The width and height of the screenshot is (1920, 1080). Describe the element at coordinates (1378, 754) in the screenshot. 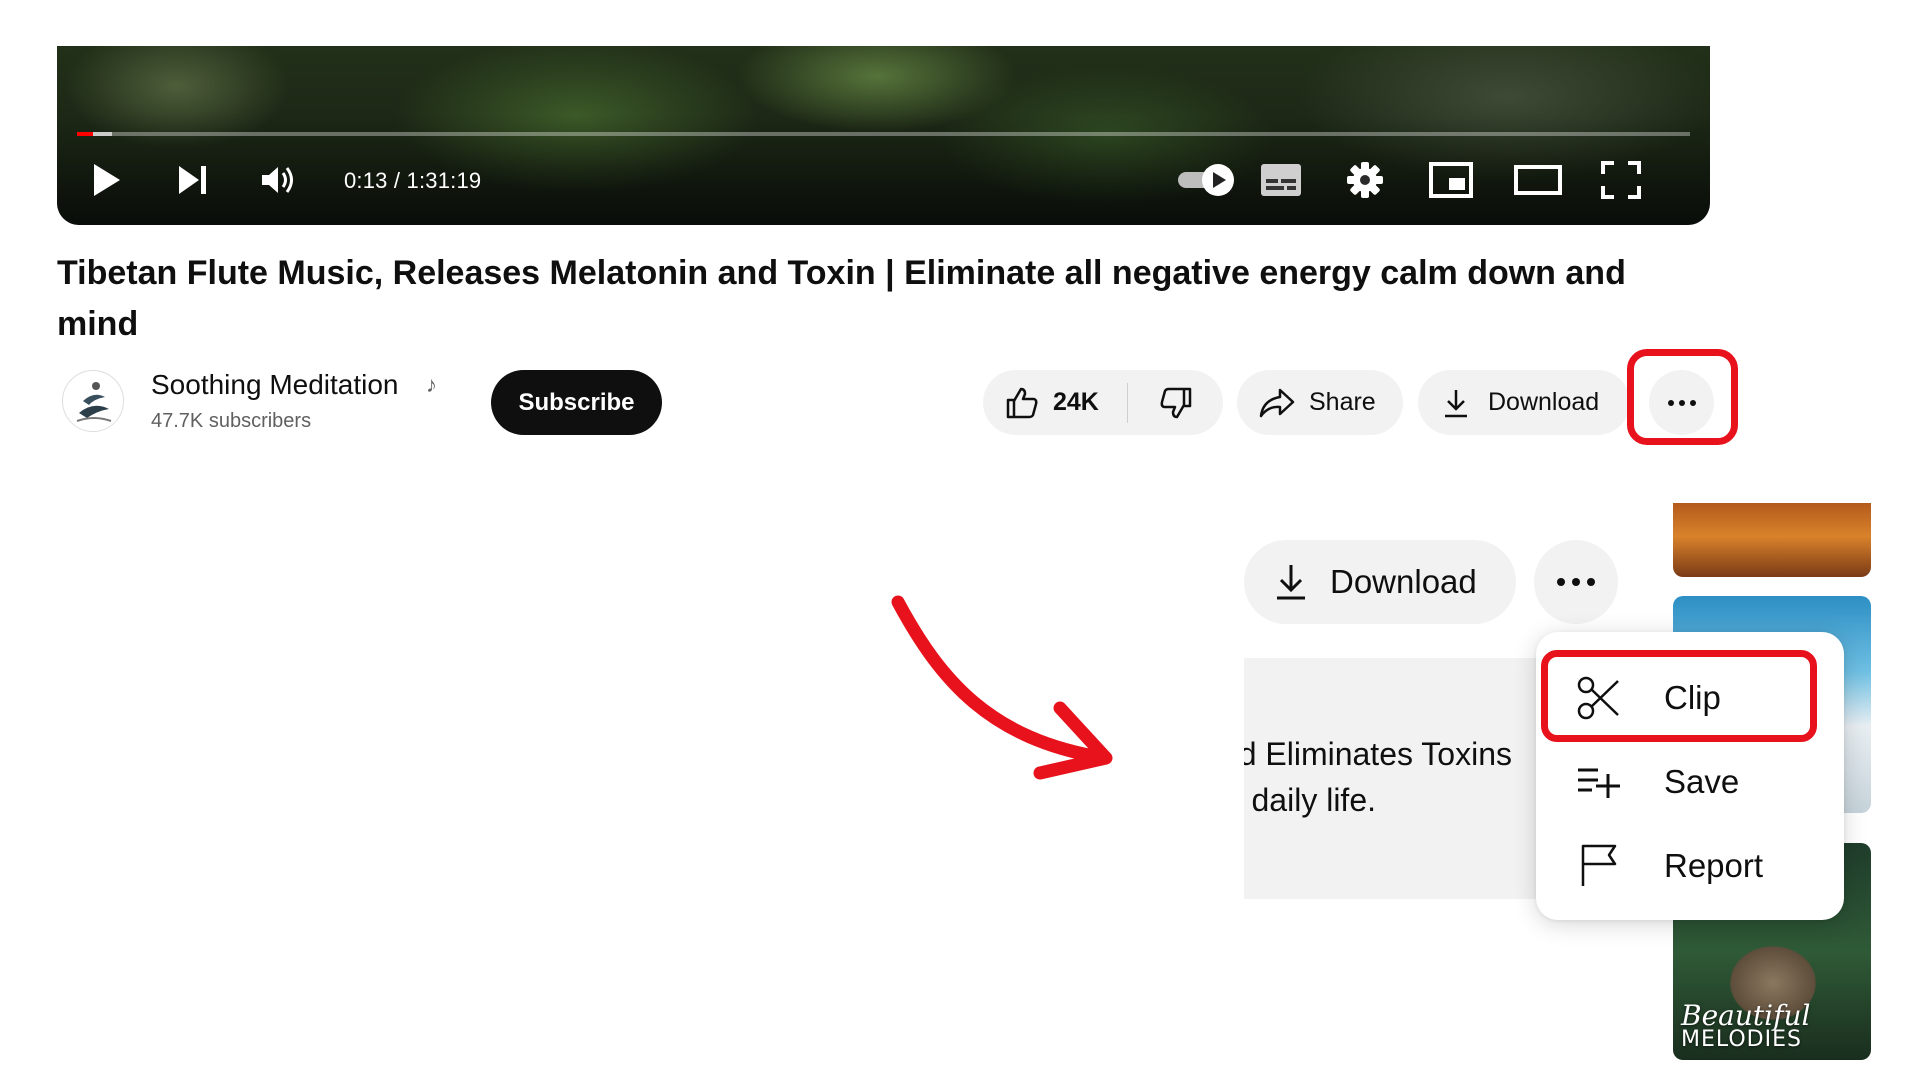

I see `description-line-1: d Eliminates Toxins` at that location.